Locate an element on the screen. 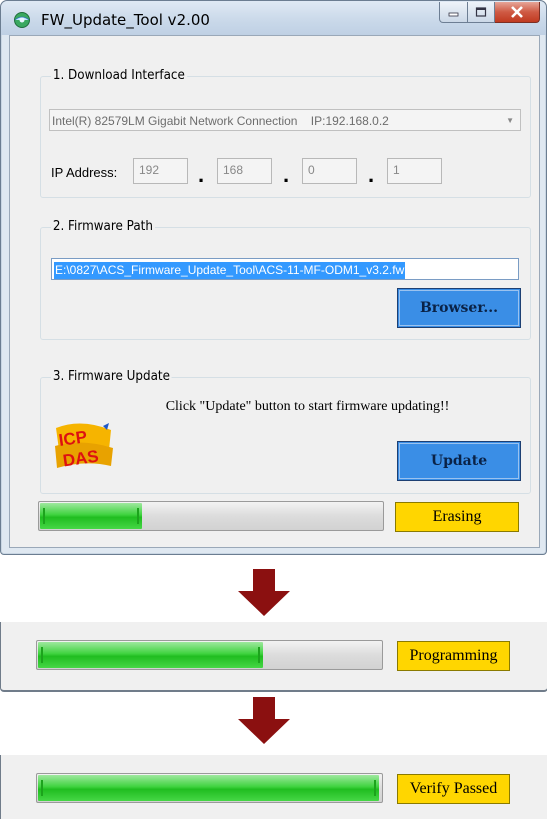 The height and width of the screenshot is (819, 547). ip-octet-1: 192 is located at coordinates (160, 171).